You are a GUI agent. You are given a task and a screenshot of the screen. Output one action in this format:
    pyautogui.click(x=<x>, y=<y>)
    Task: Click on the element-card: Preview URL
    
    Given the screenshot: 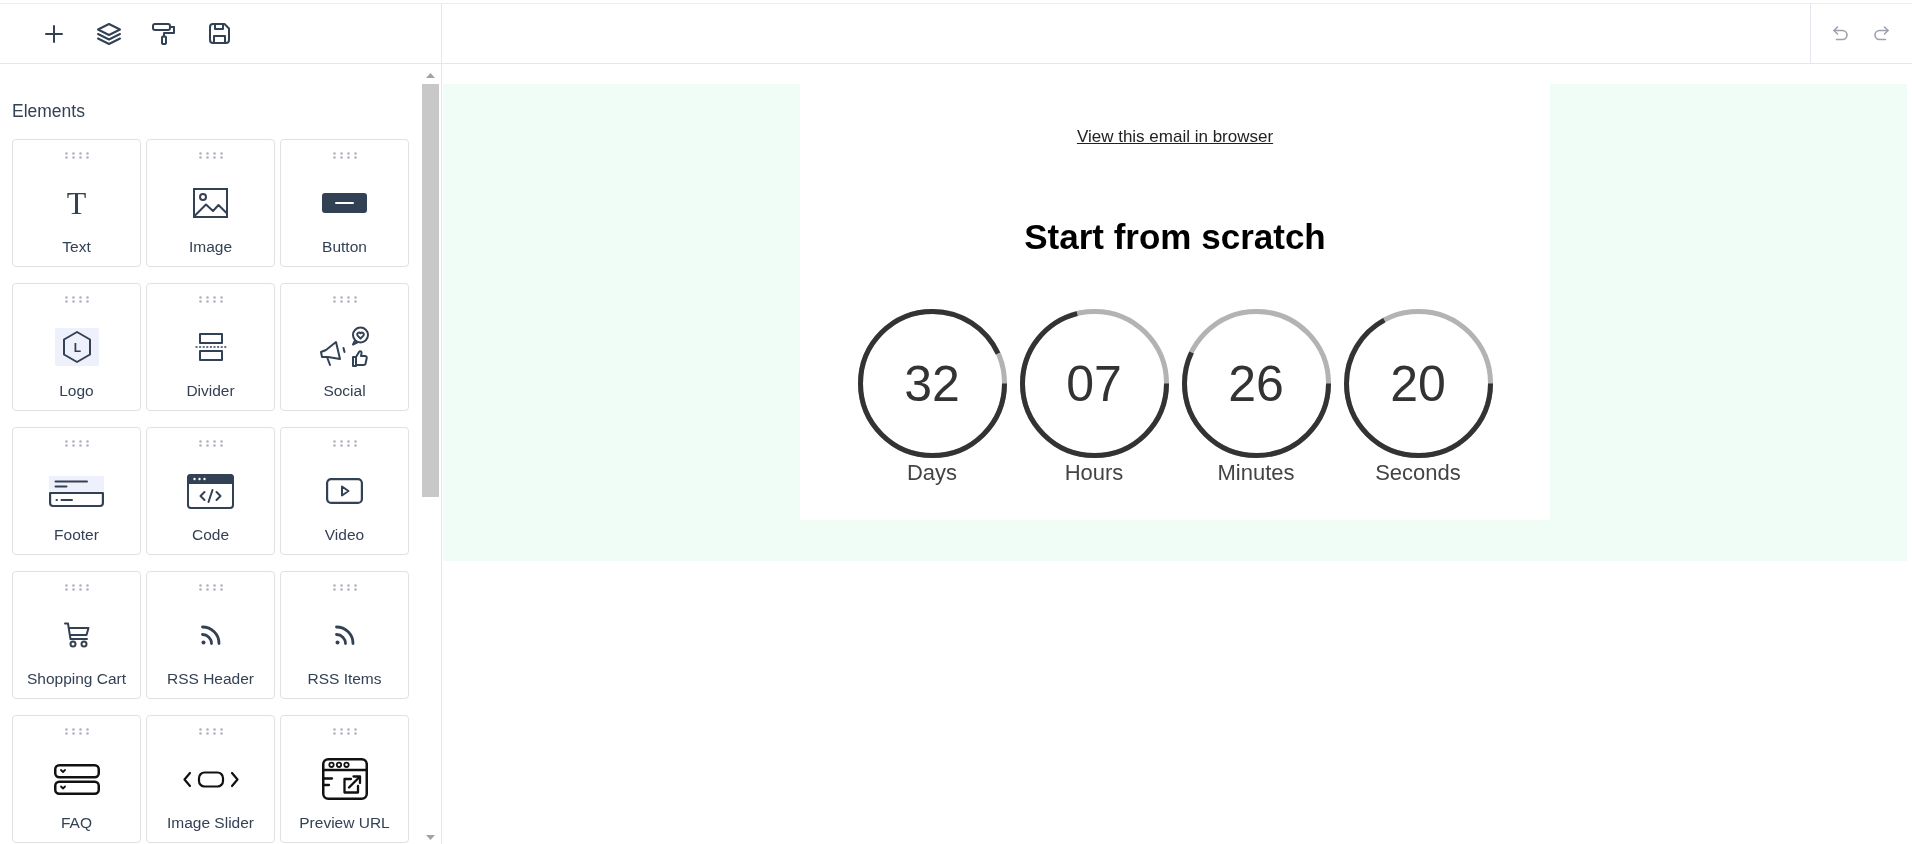 What is the action you would take?
    pyautogui.click(x=344, y=779)
    